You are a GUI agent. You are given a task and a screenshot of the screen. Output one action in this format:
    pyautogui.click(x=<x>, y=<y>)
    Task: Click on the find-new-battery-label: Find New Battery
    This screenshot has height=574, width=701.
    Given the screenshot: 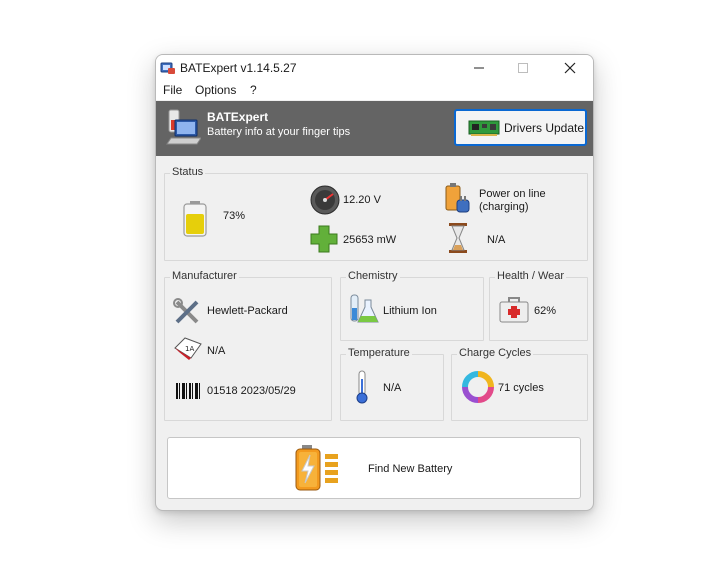 What is the action you would take?
    pyautogui.click(x=410, y=469)
    